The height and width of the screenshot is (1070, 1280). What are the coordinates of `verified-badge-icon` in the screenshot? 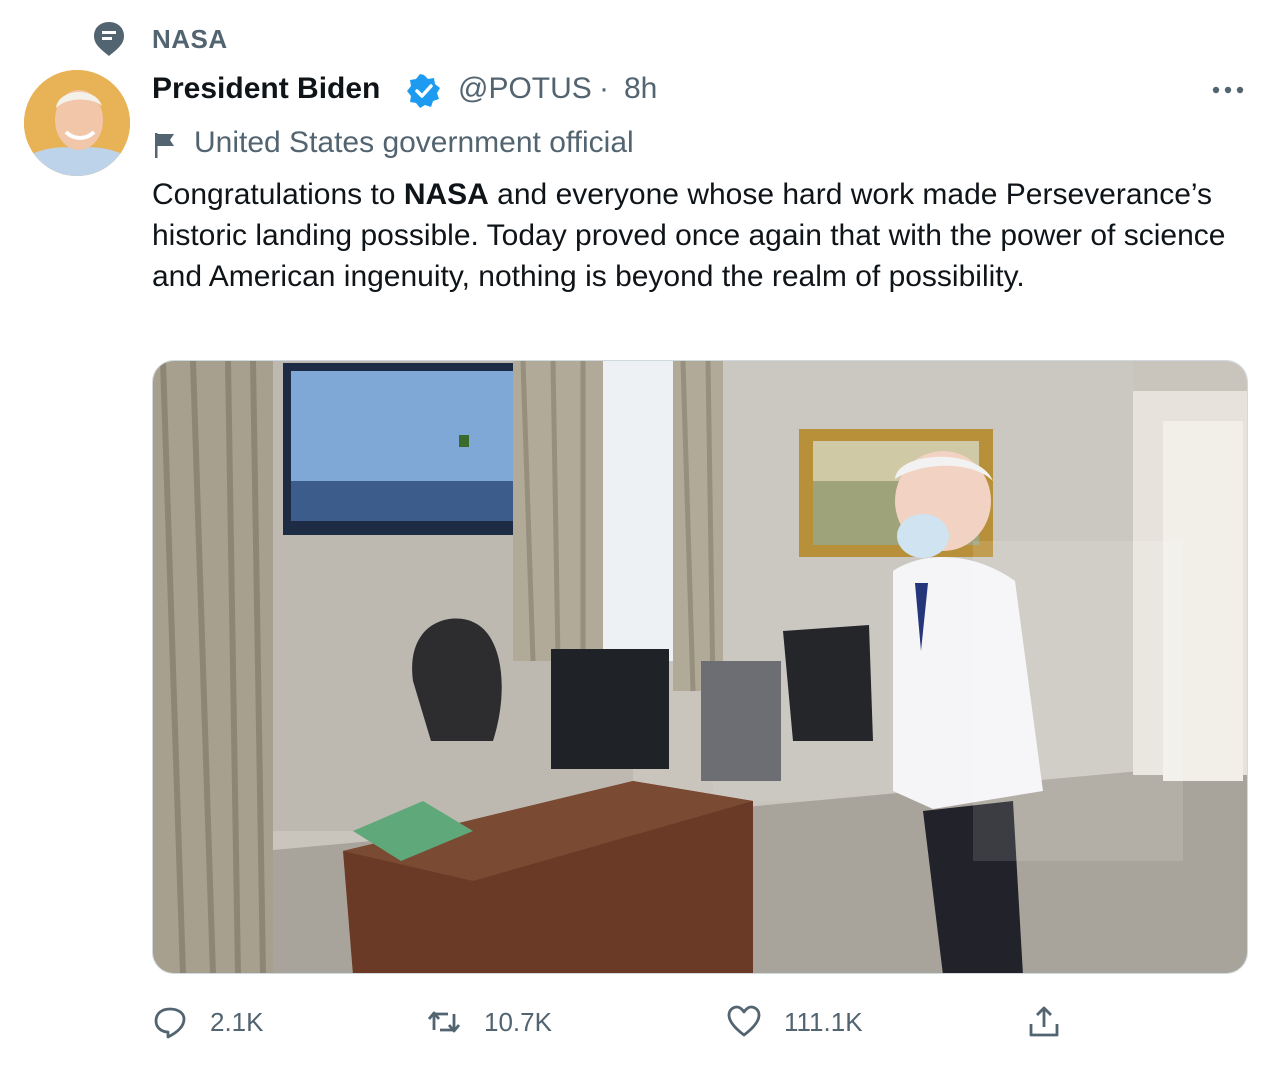 It's located at (424, 91).